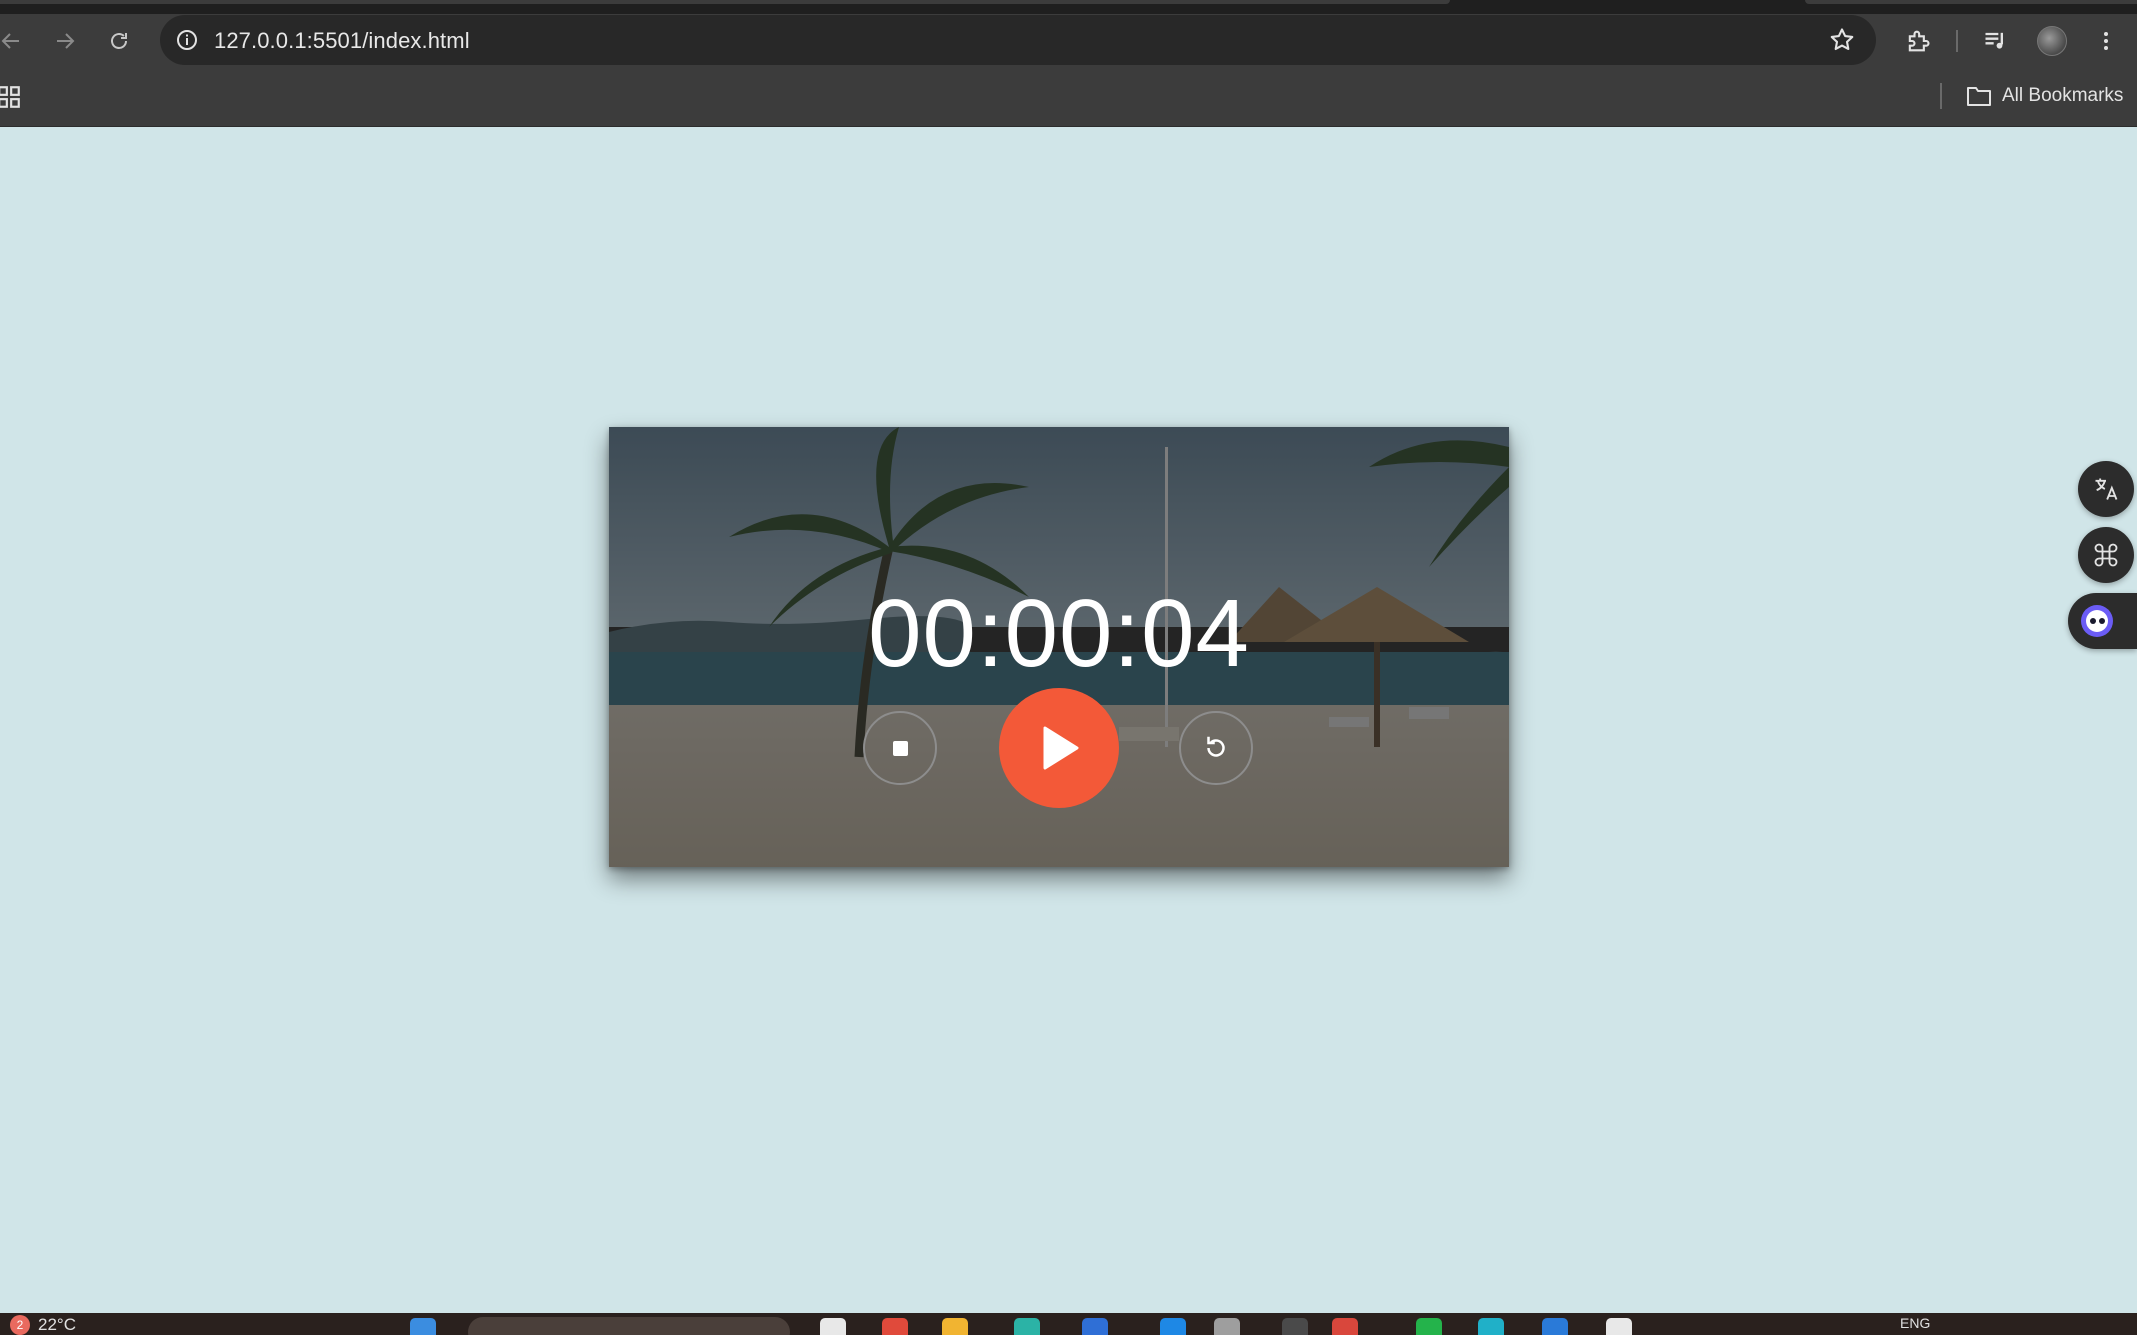  I want to click on language-indicator: ENG, so click(1915, 1323).